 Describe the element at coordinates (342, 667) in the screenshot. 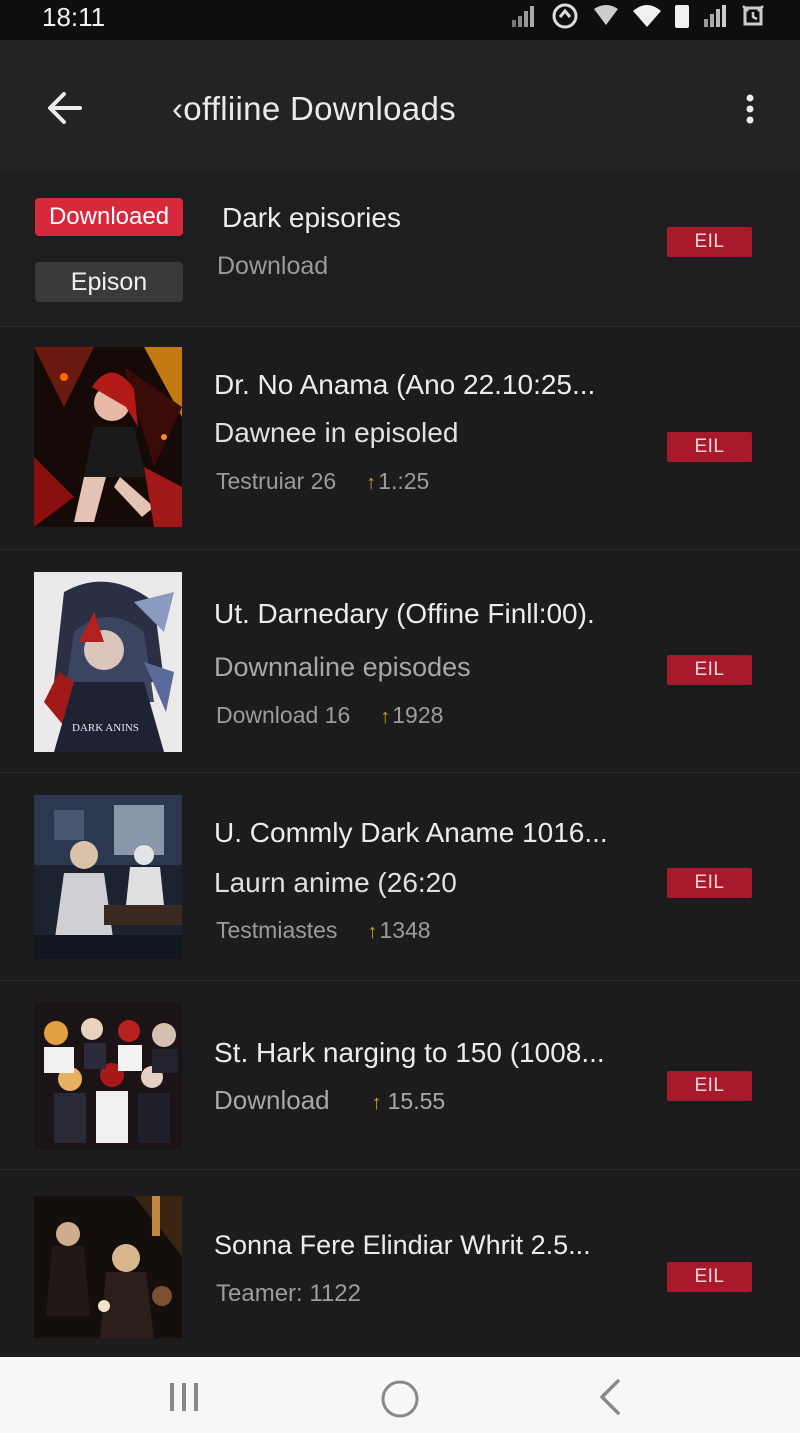

I see `item-subtitle: Downnaline episodes` at that location.